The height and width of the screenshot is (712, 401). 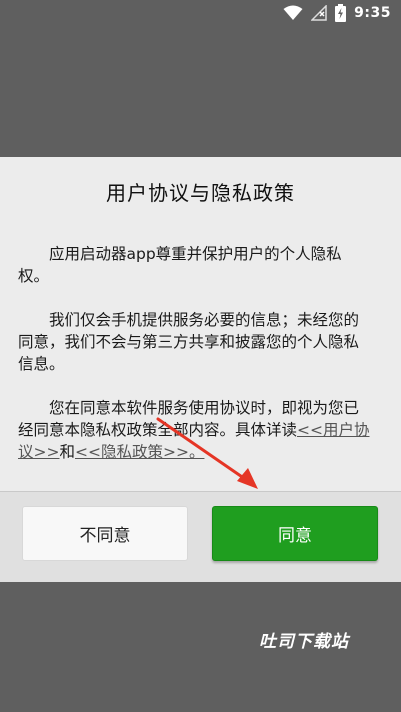 What do you see at coordinates (67, 452) in the screenshot?
I see `and-text: 和` at bounding box center [67, 452].